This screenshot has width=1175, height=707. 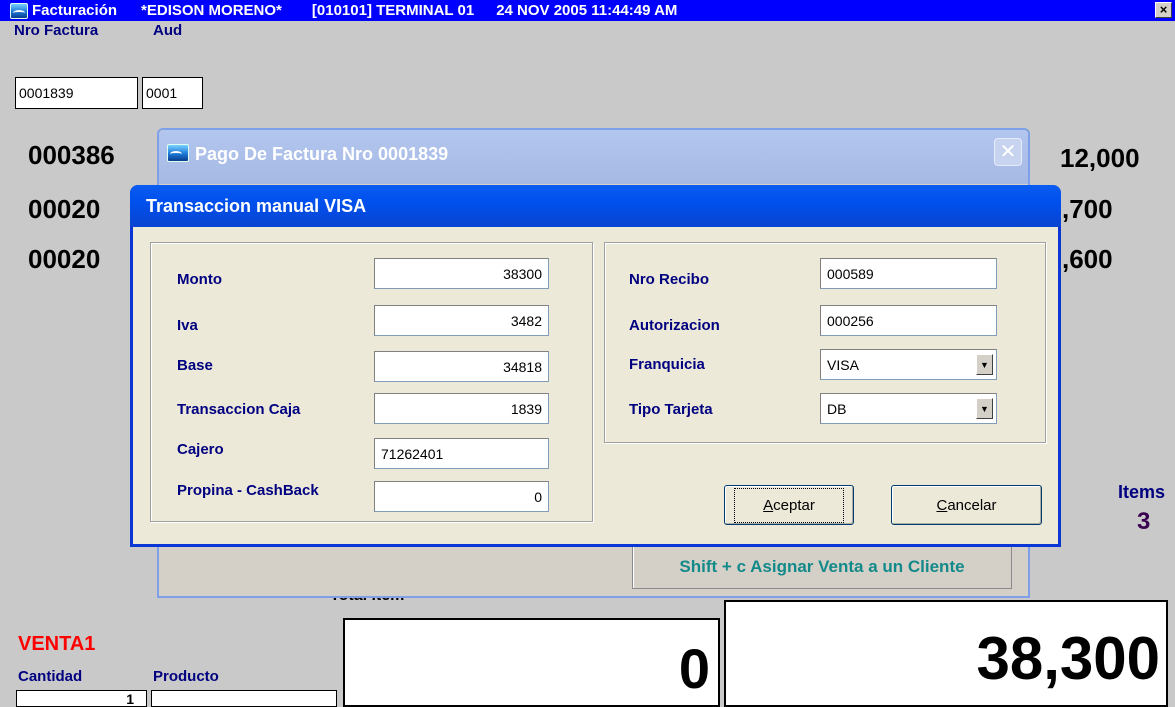 I want to click on nro-factura-label: Nro Factura, so click(x=56, y=30).